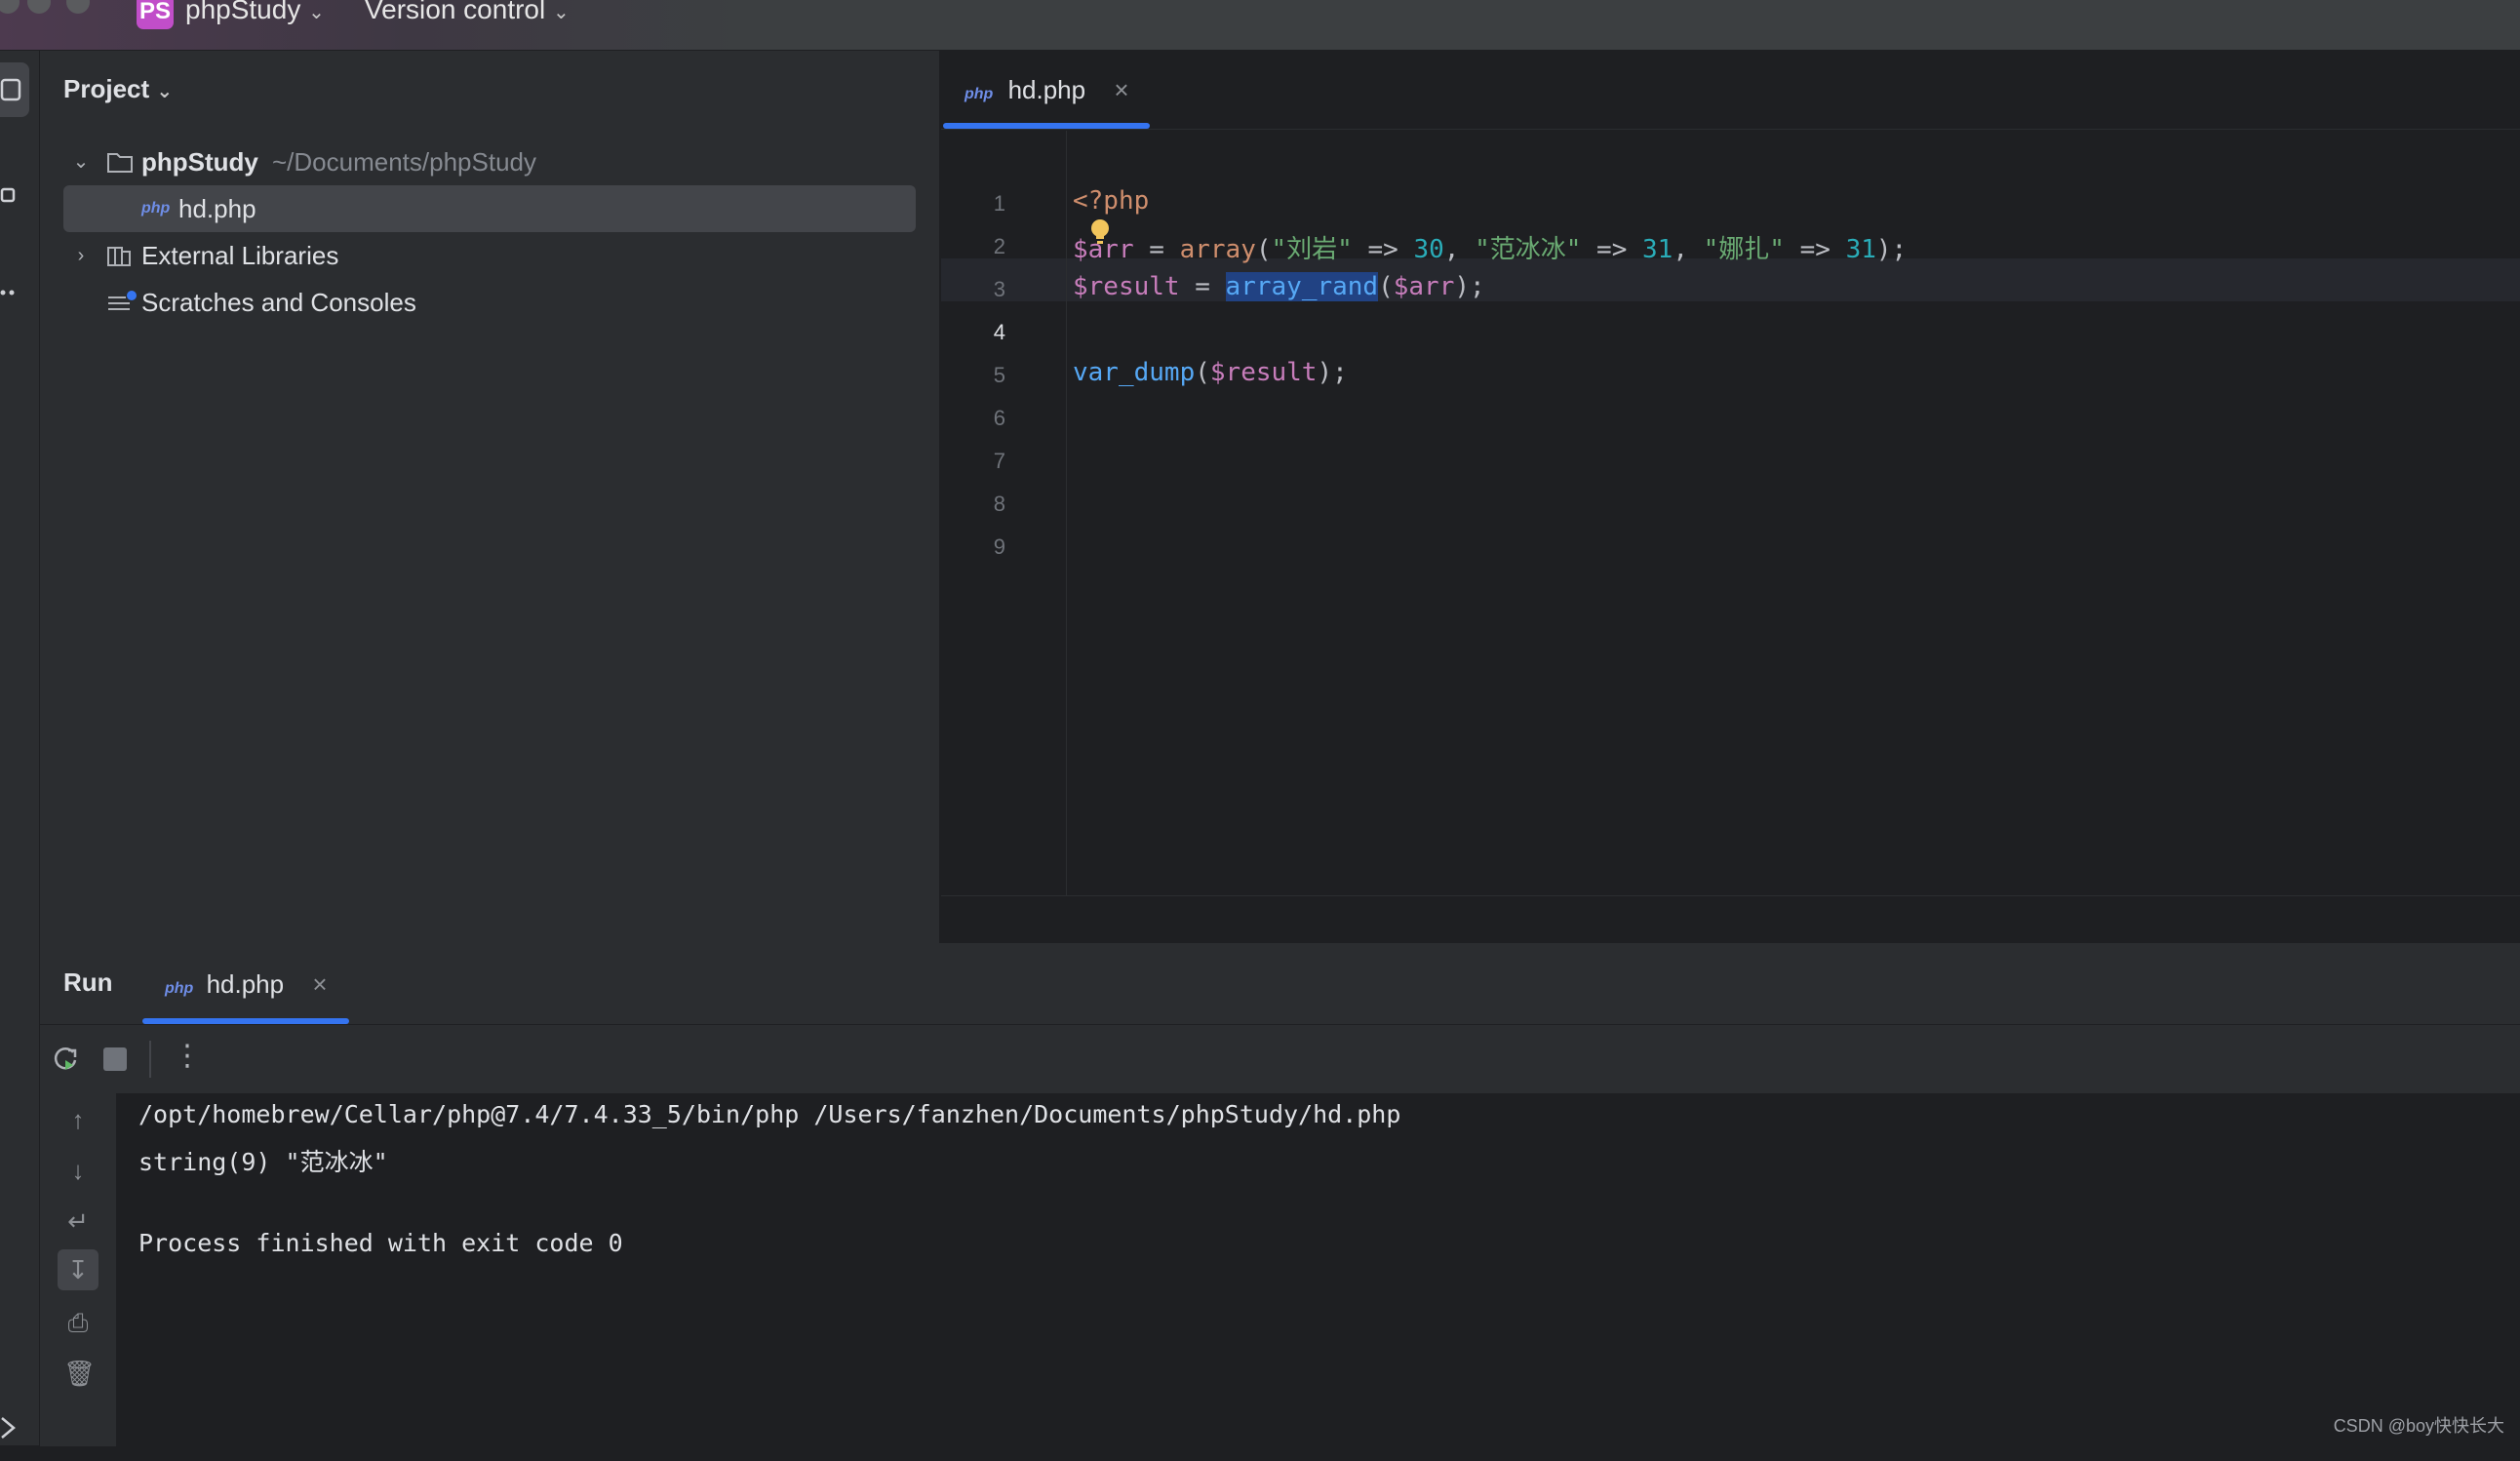 This screenshot has width=2520, height=1461. I want to click on code-line-6: var_dump($result);, so click(1210, 372).